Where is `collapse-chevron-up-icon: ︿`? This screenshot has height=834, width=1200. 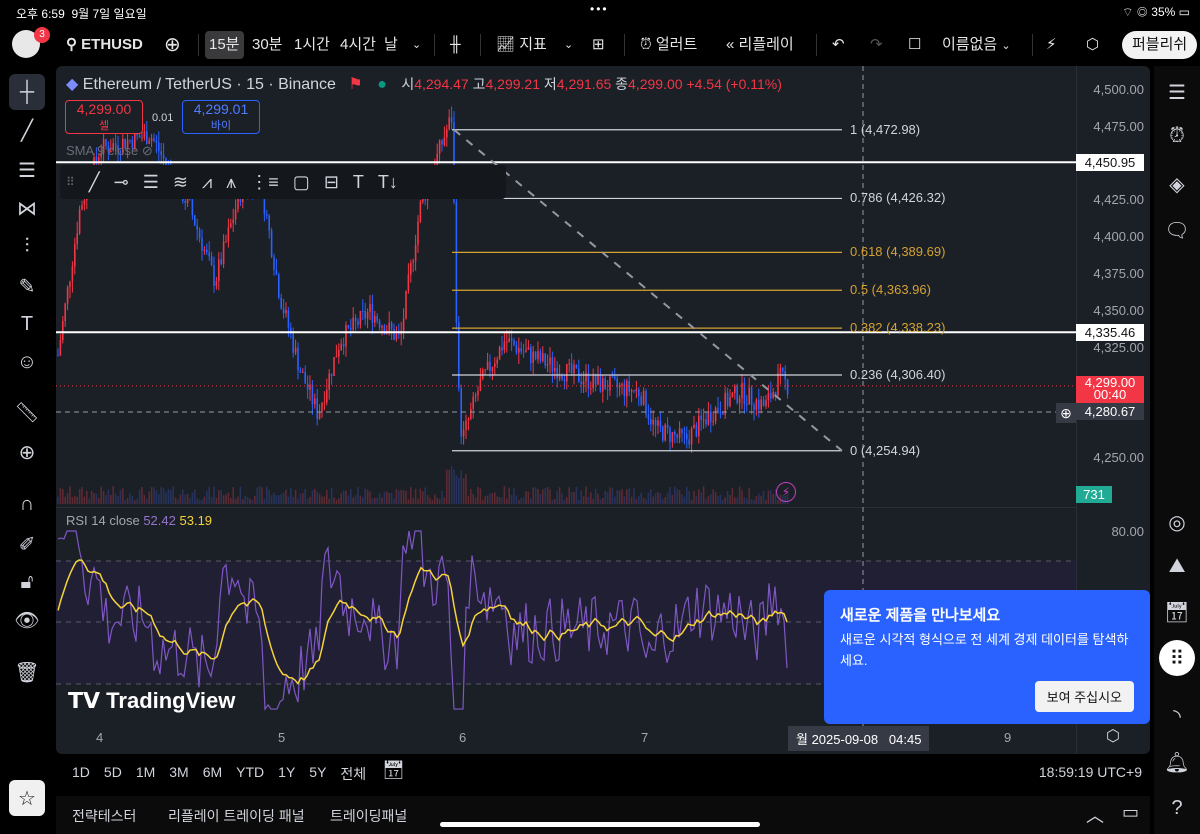 collapse-chevron-up-icon: ︿ is located at coordinates (1095, 815).